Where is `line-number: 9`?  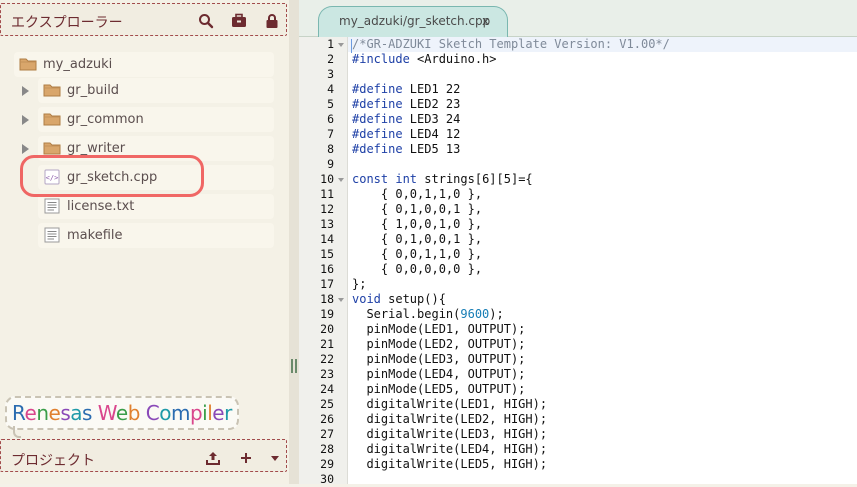 line-number: 9 is located at coordinates (330, 164).